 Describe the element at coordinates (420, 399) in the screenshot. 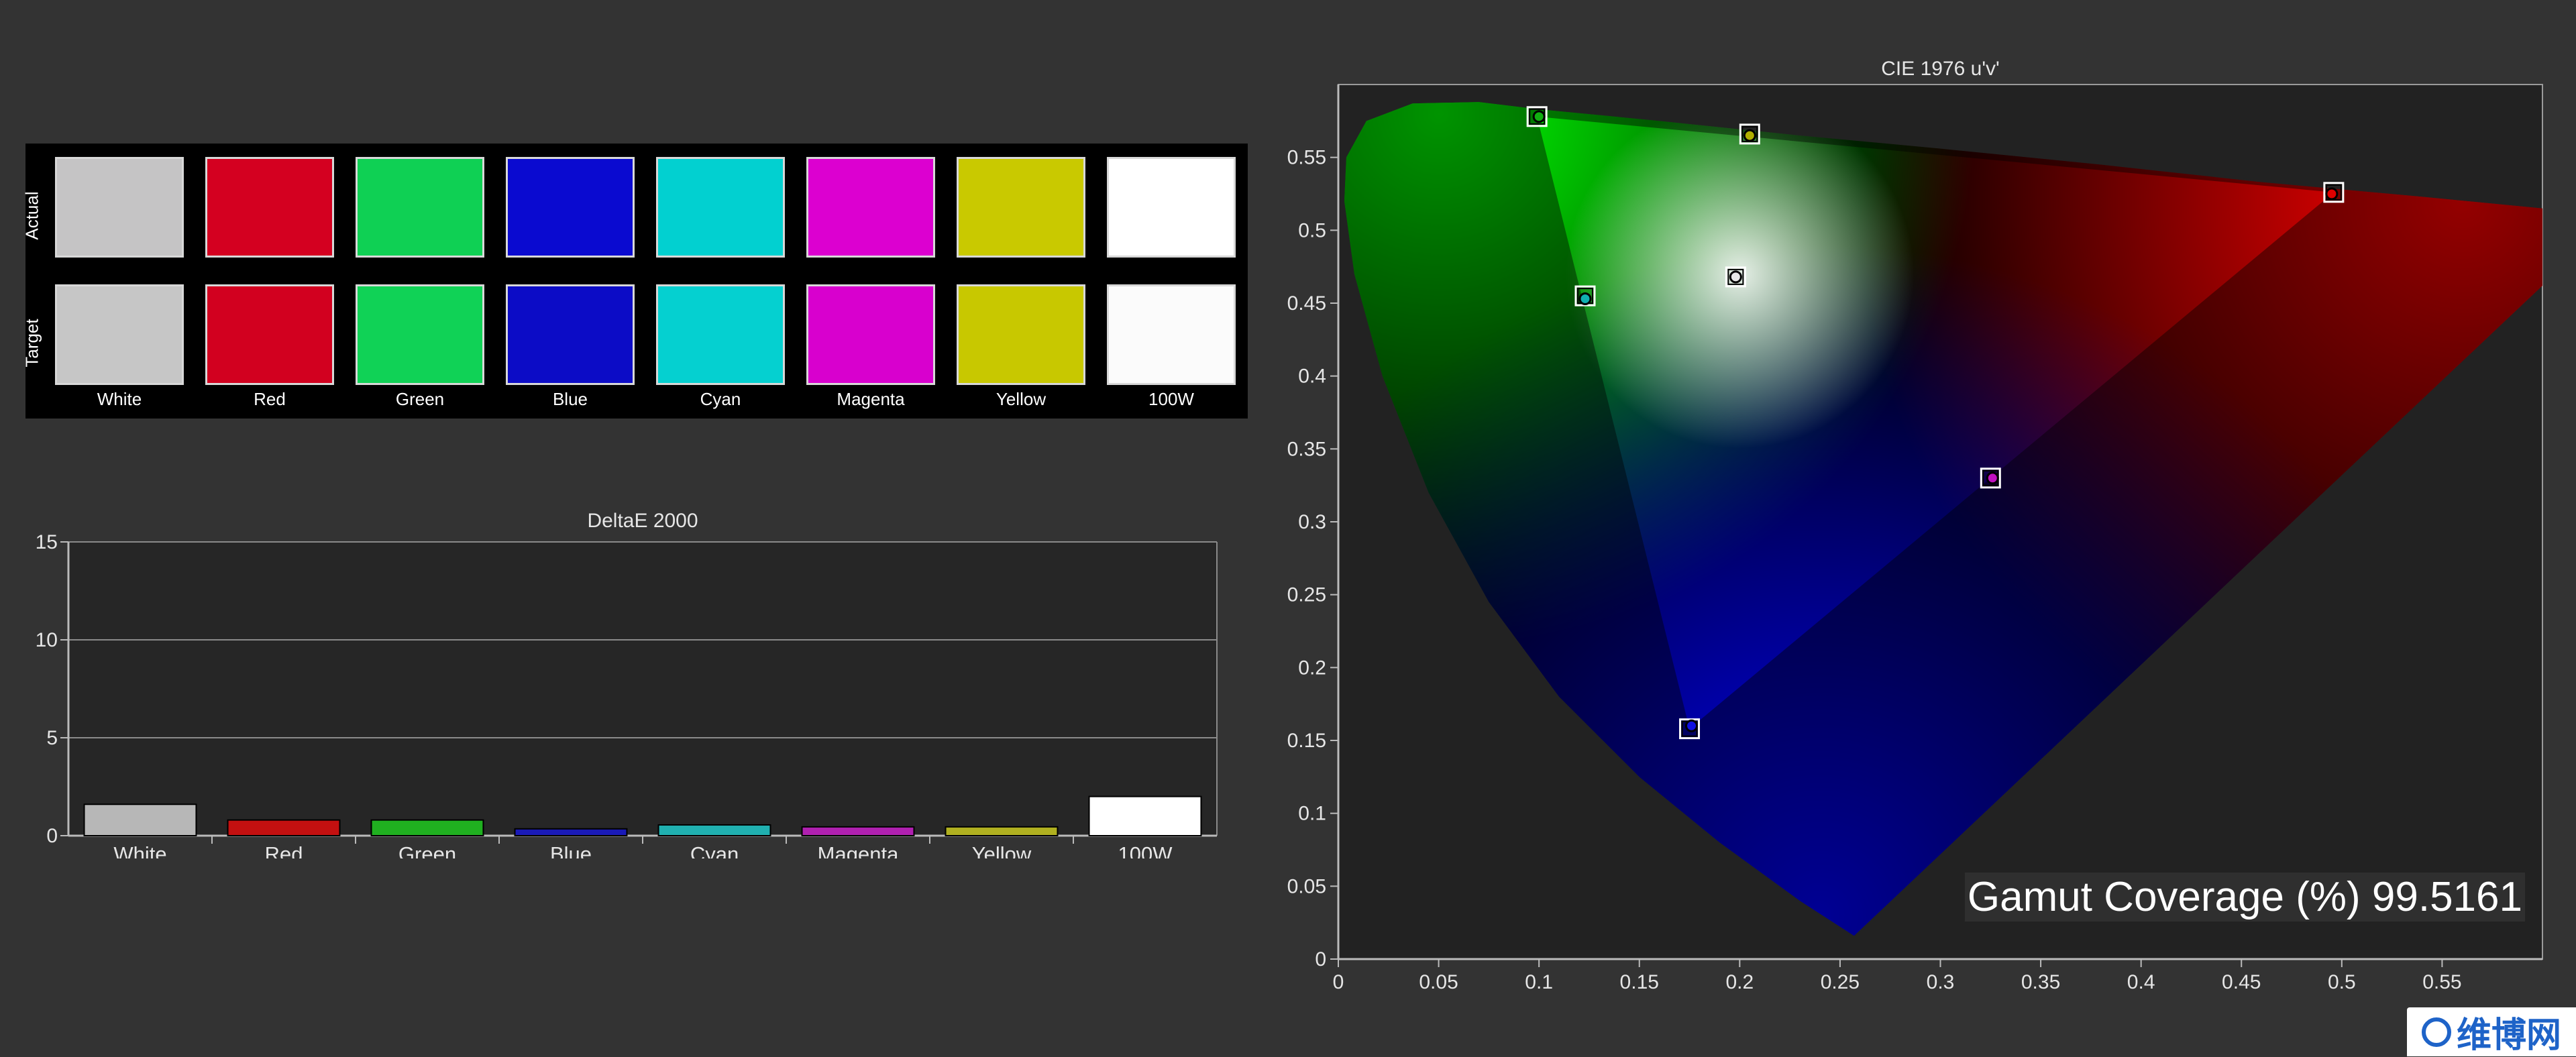

I see `swatch-label-green: Green` at that location.